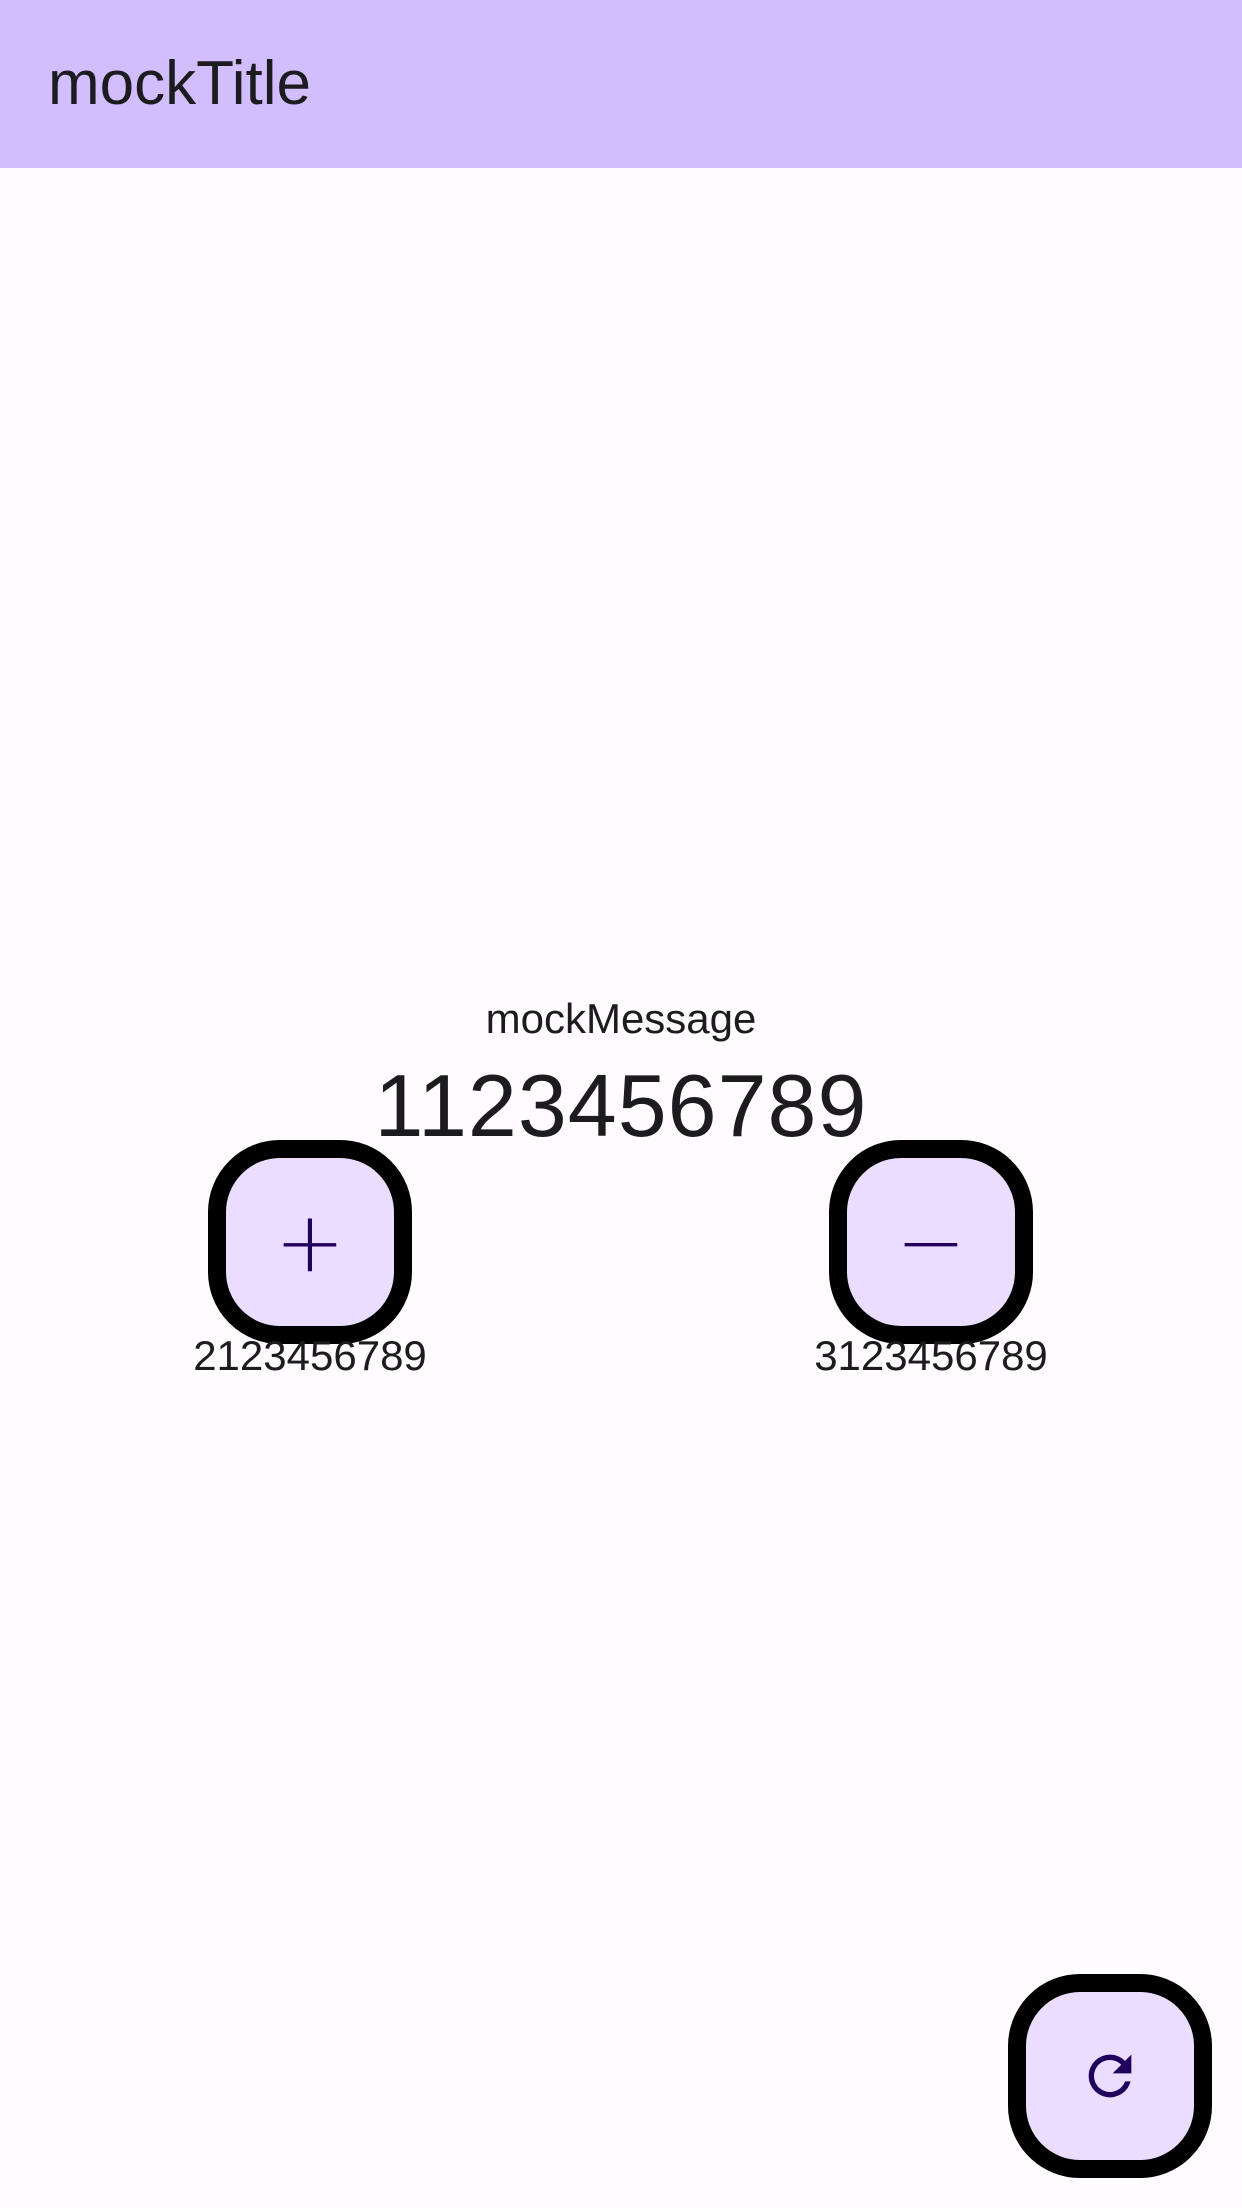  I want to click on decrement-count: 3123456789, so click(931, 1355).